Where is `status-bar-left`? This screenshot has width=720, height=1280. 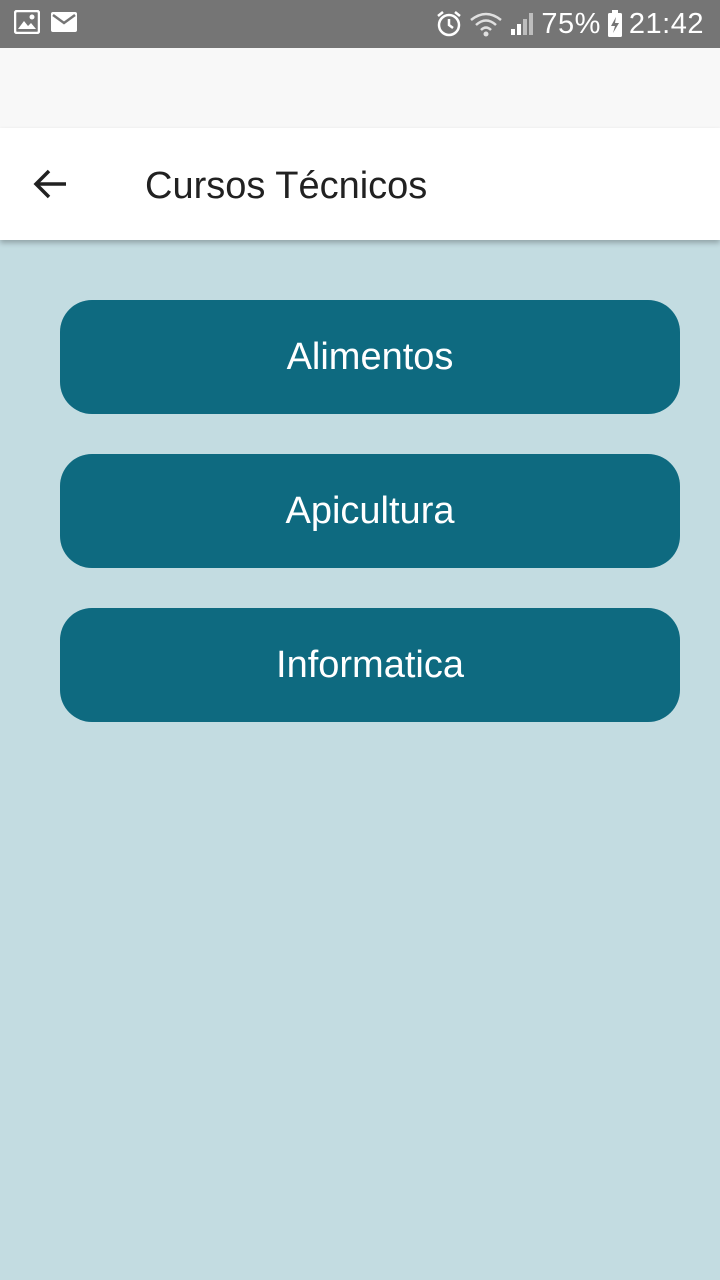
status-bar-left is located at coordinates (45, 22).